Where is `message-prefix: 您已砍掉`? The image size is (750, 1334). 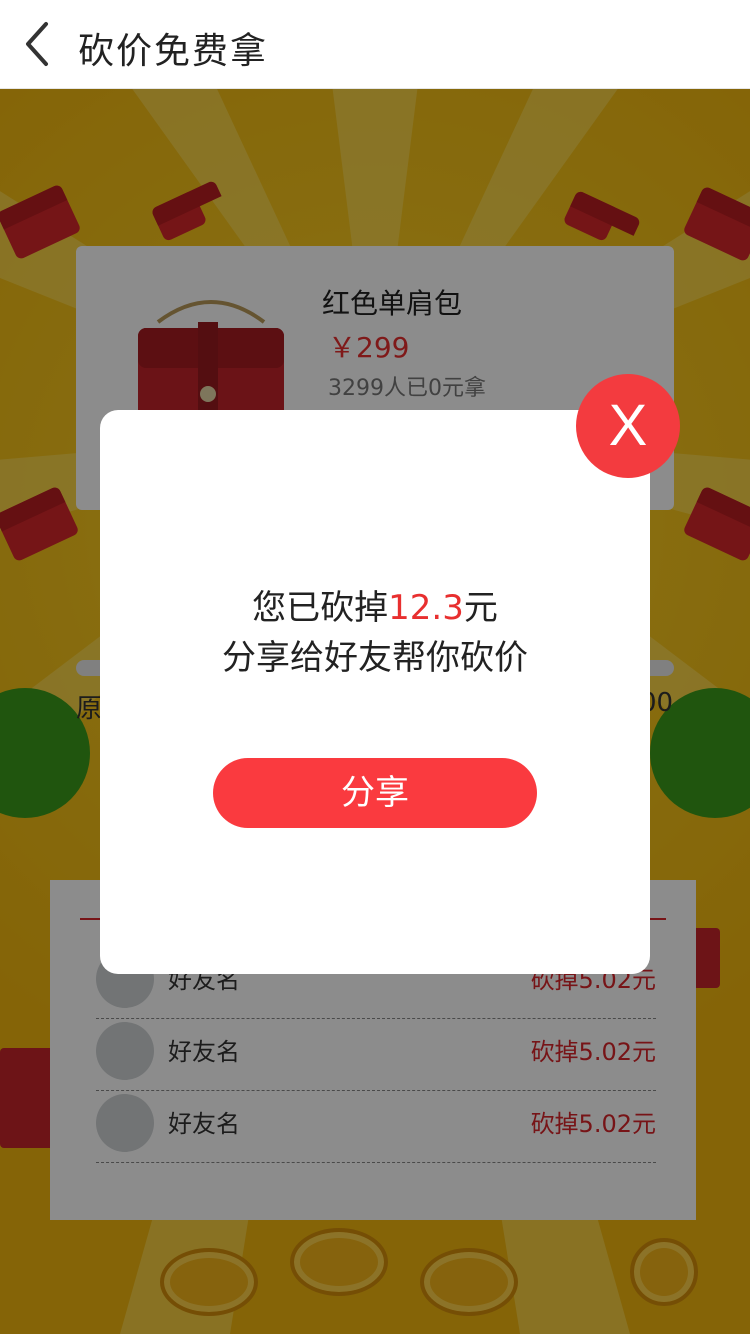
message-prefix: 您已砍掉 is located at coordinates (320, 608).